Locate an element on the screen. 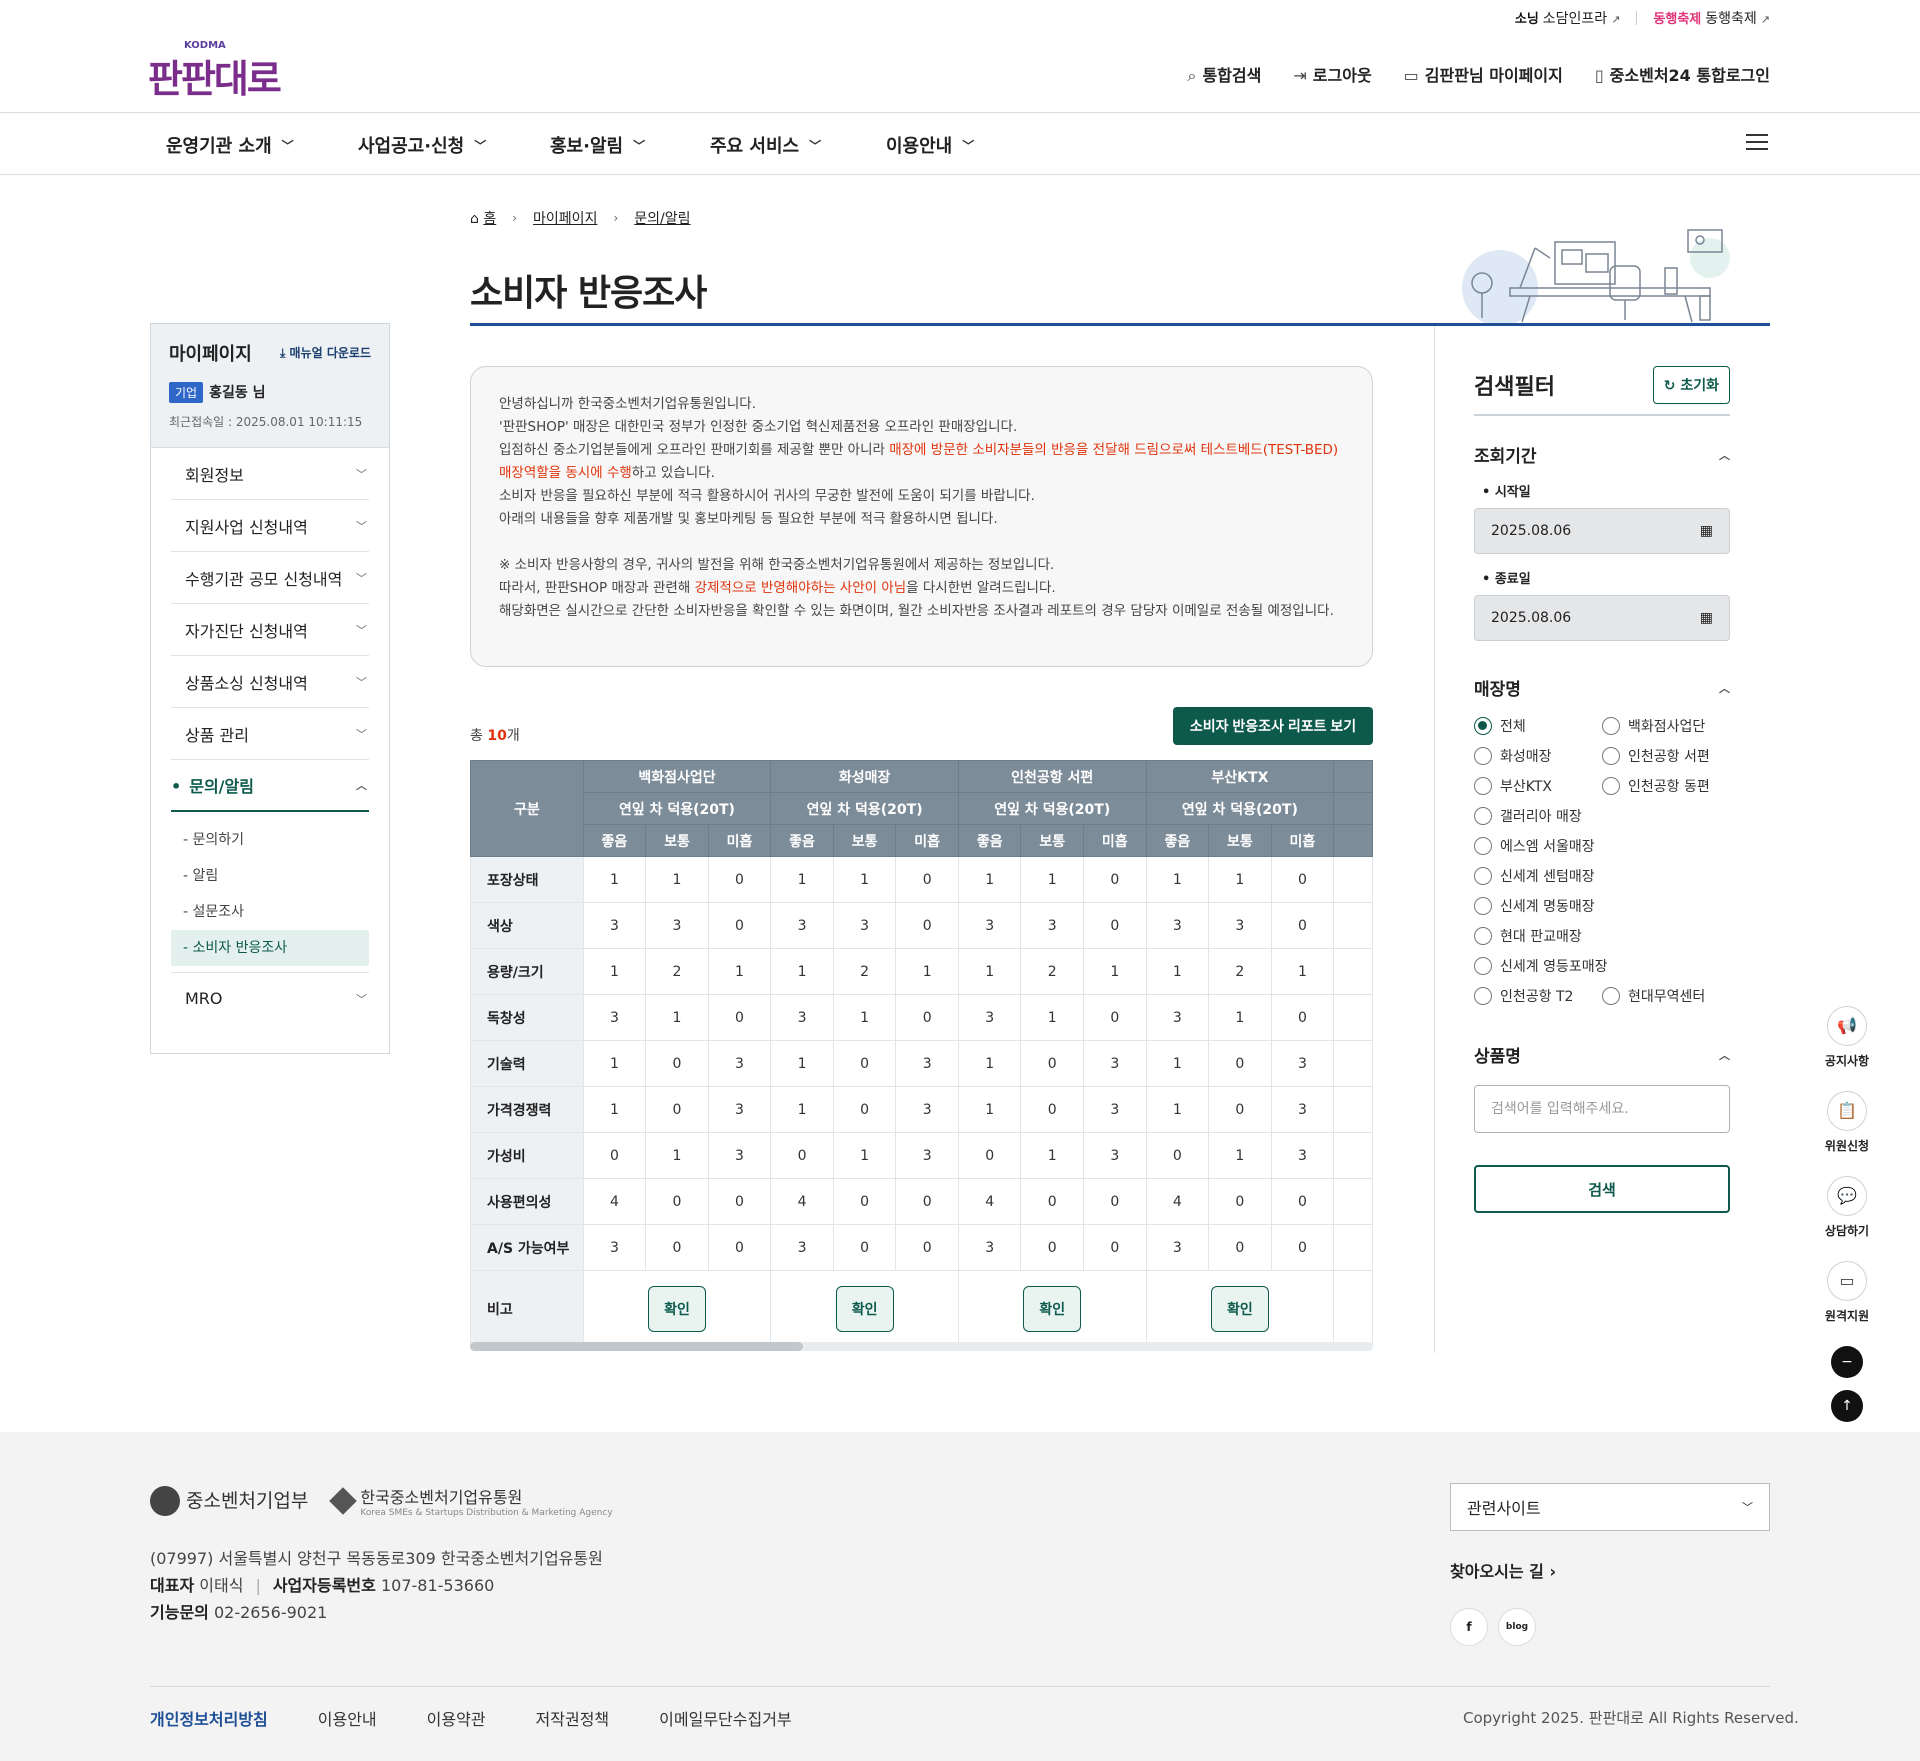  view-report-button: 소비자 반응조사 리포트 보기 is located at coordinates (1273, 726).